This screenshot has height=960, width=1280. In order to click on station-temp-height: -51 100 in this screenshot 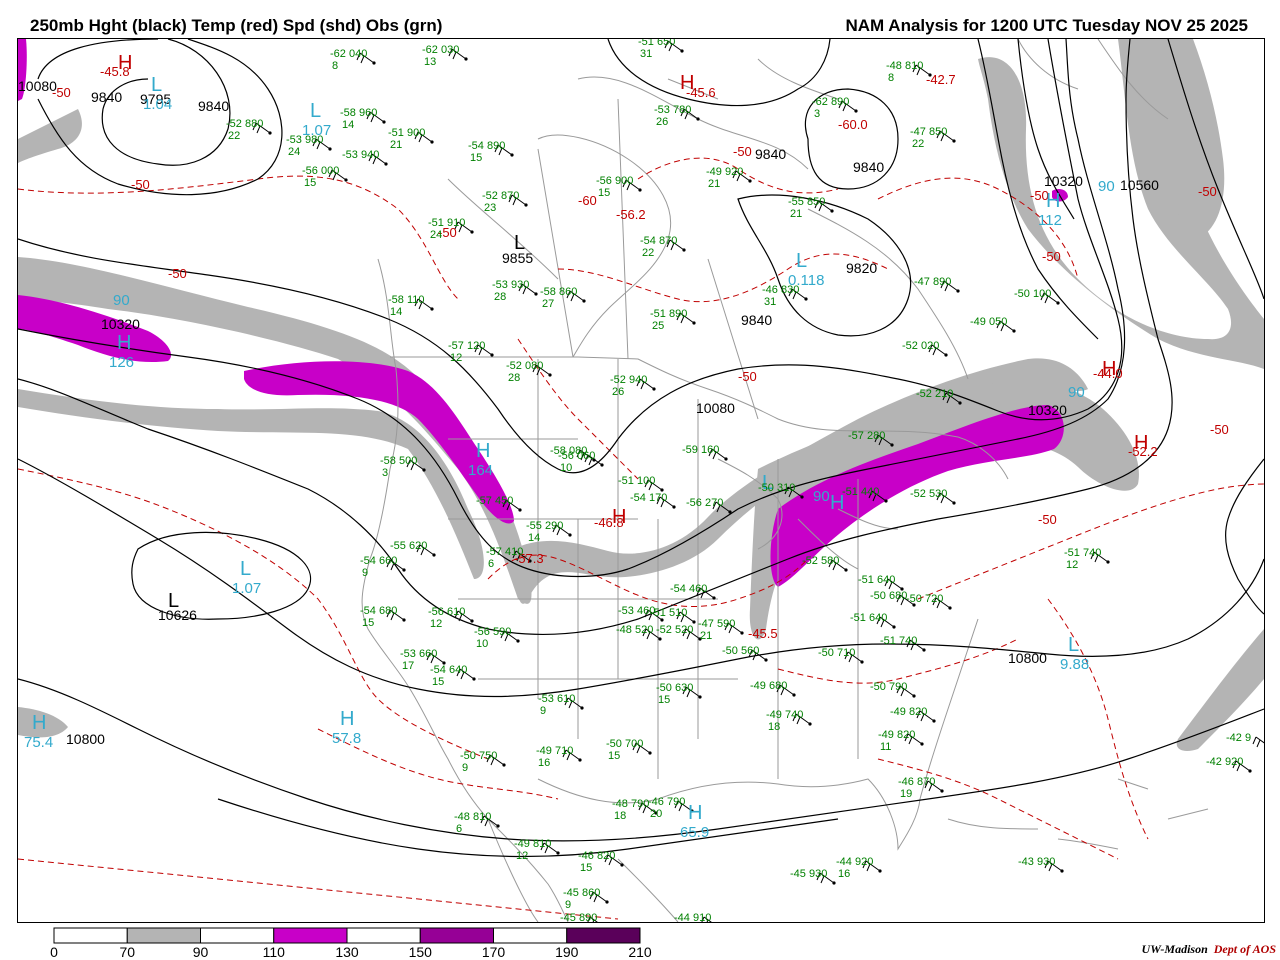, I will do `click(636, 481)`.